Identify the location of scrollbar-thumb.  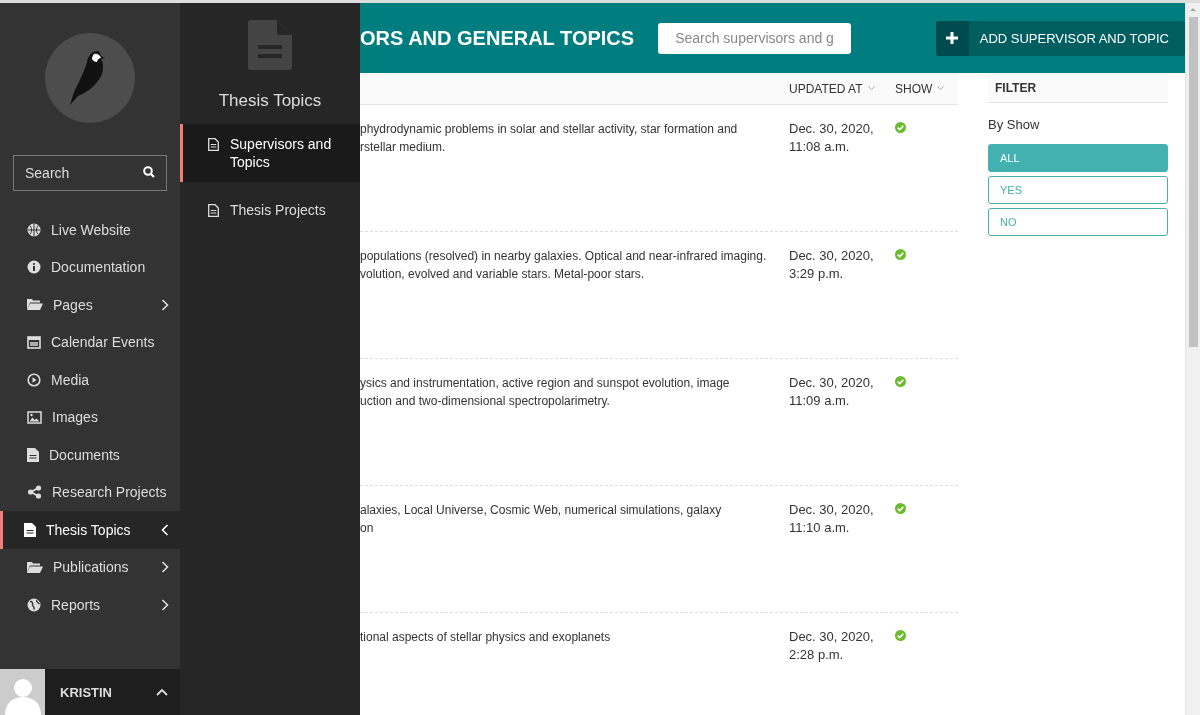
(1193, 182).